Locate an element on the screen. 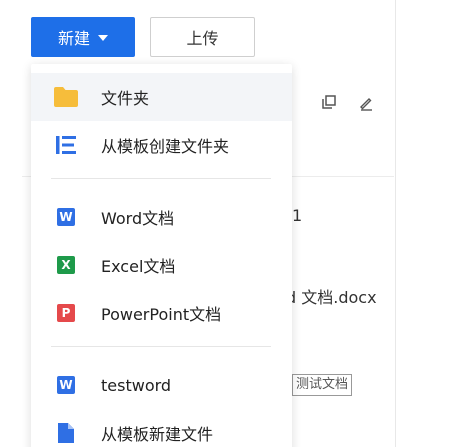 The height and width of the screenshot is (447, 469). panel-right-border is located at coordinates (395, 223).